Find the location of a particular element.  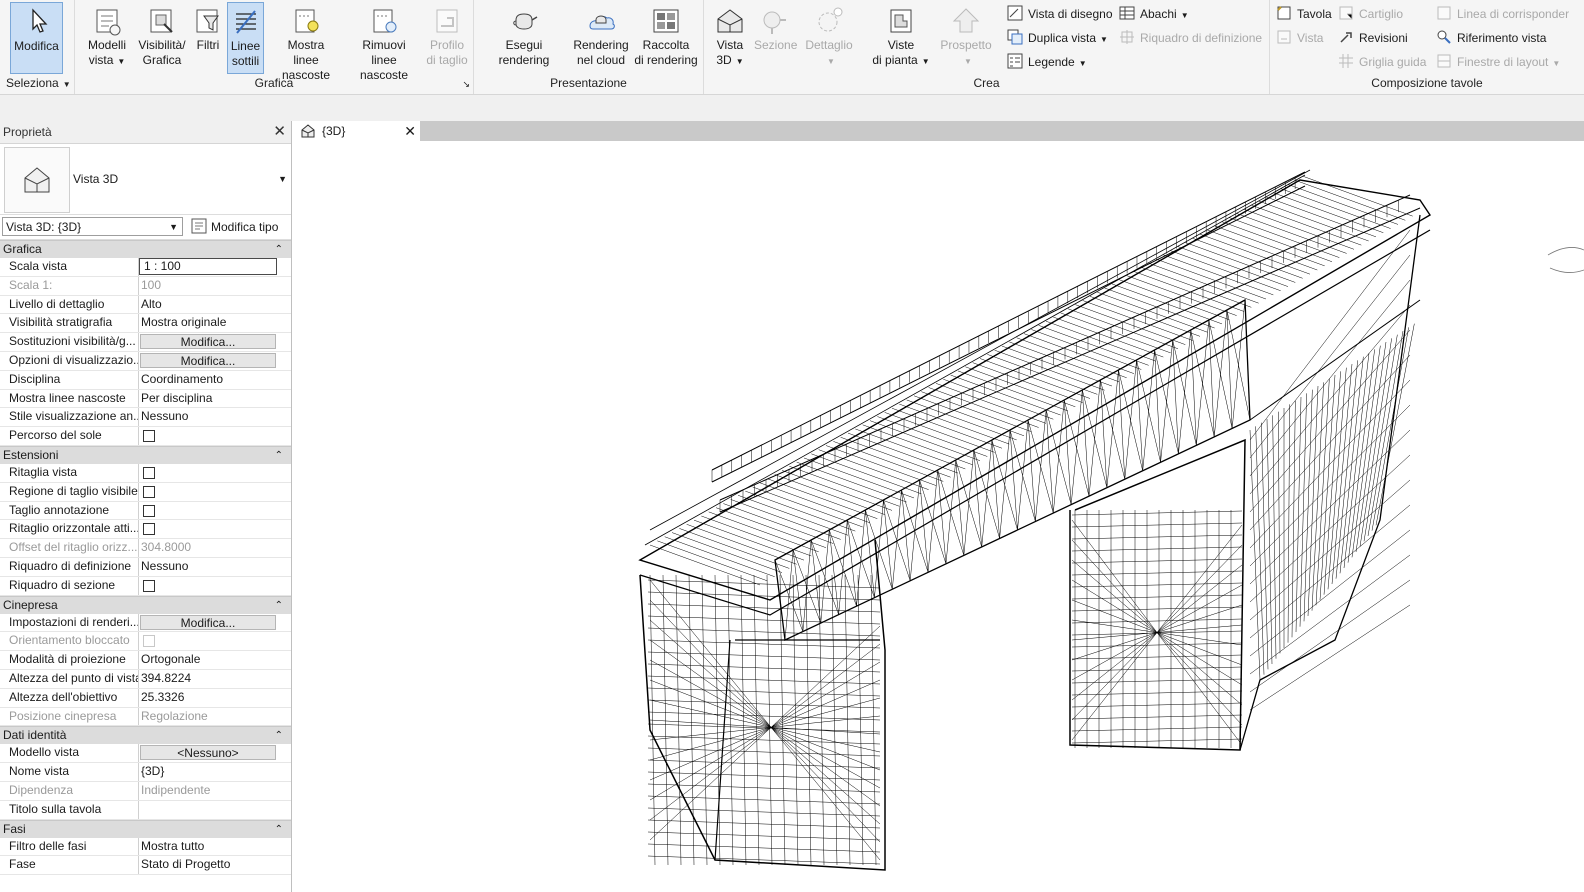

property-value: 394.8224 is located at coordinates (209, 678).